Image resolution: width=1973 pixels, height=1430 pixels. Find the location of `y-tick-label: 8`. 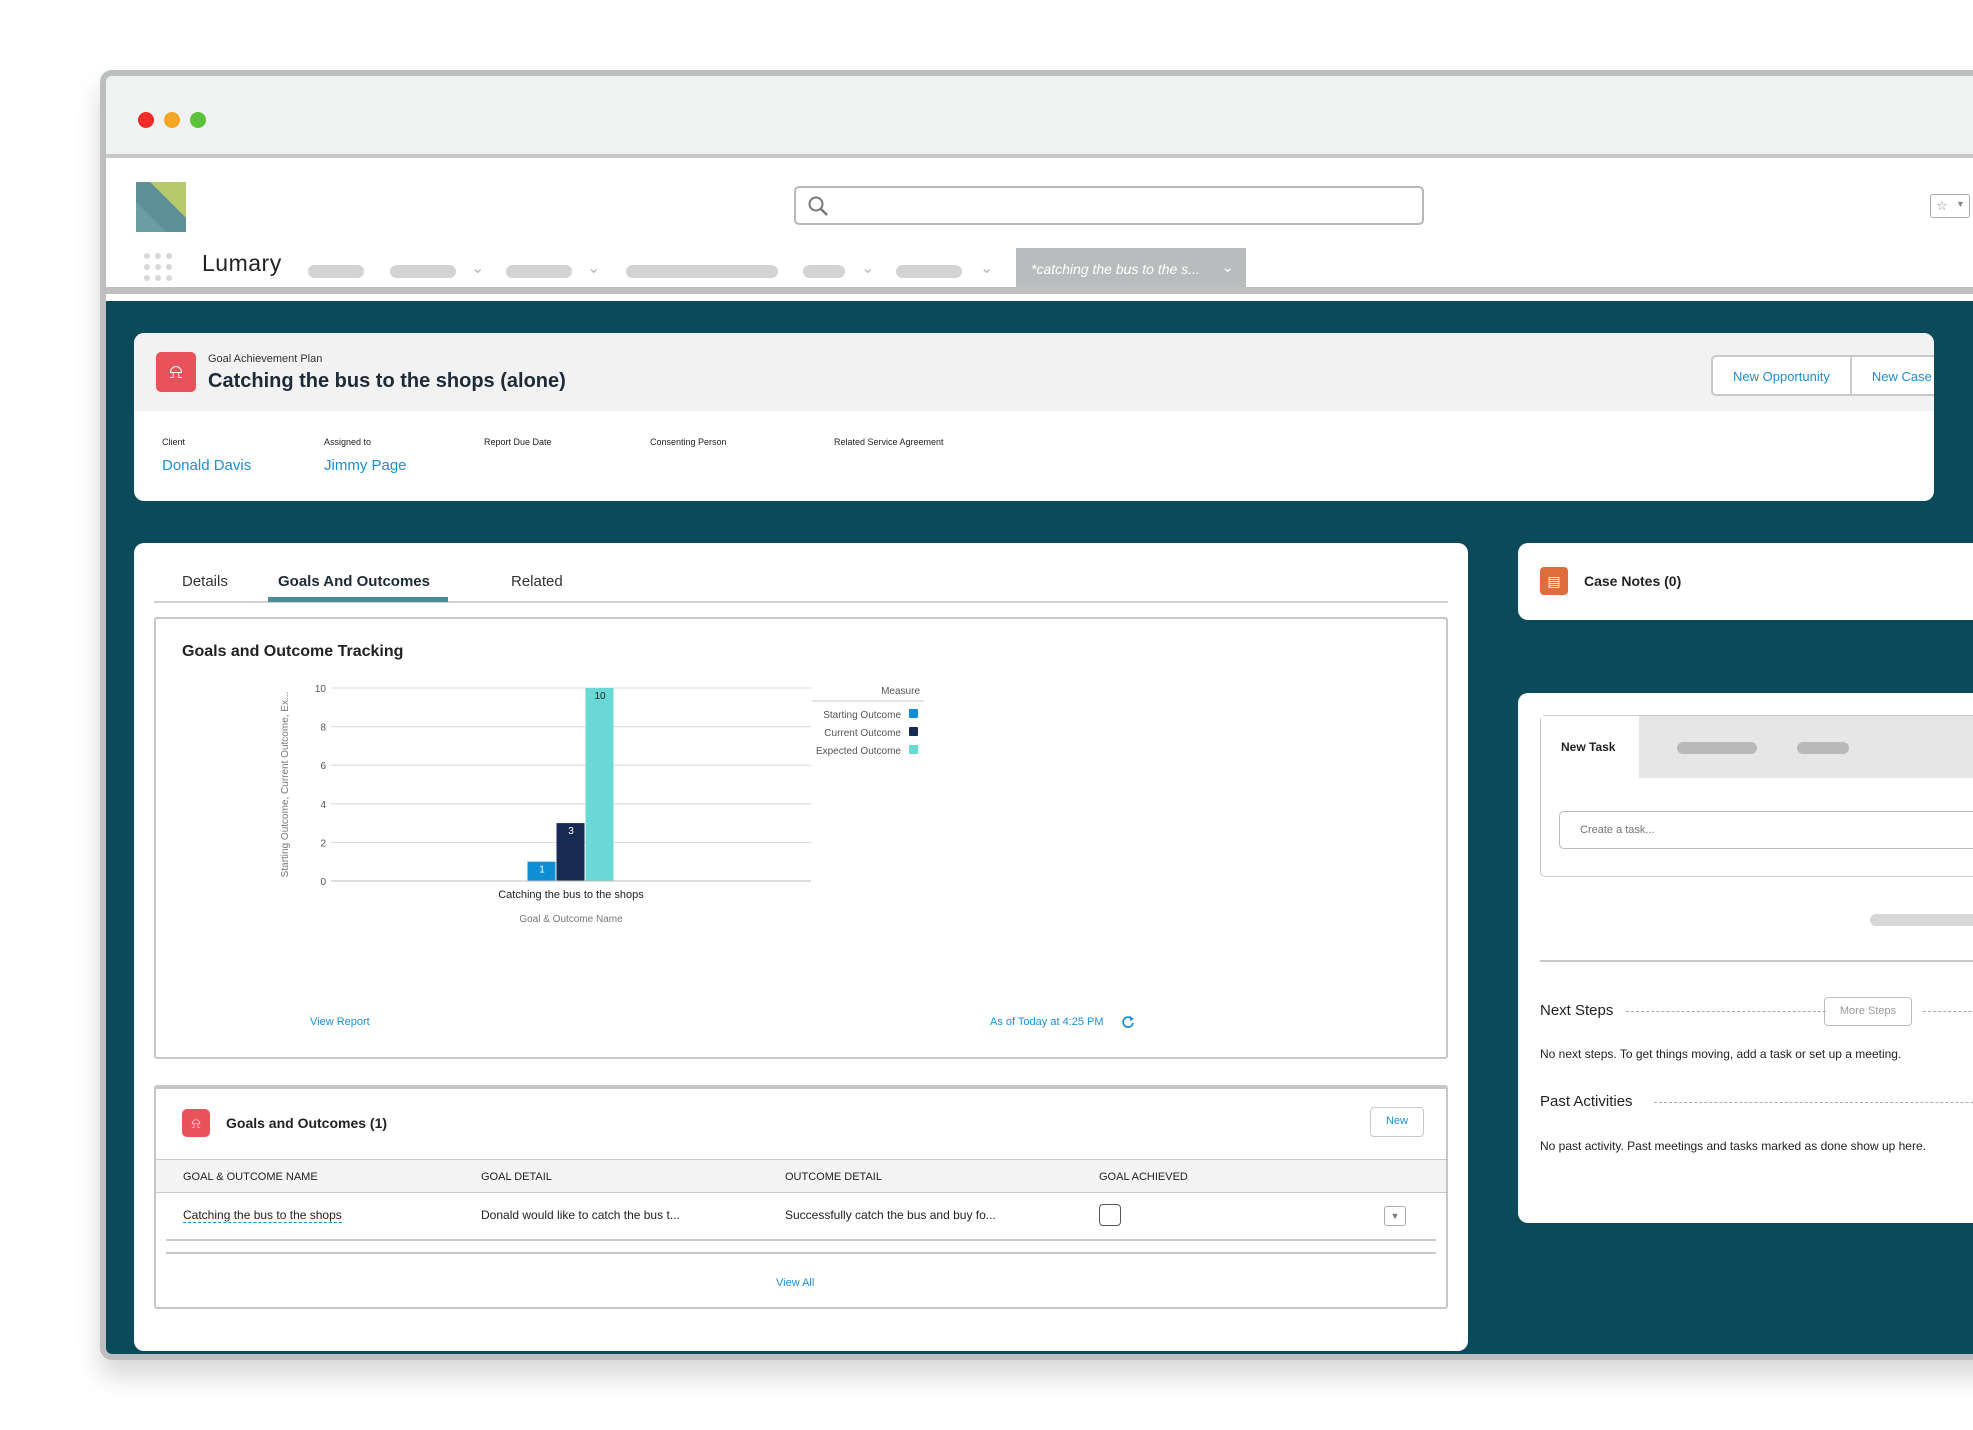

y-tick-label: 8 is located at coordinates (323, 728).